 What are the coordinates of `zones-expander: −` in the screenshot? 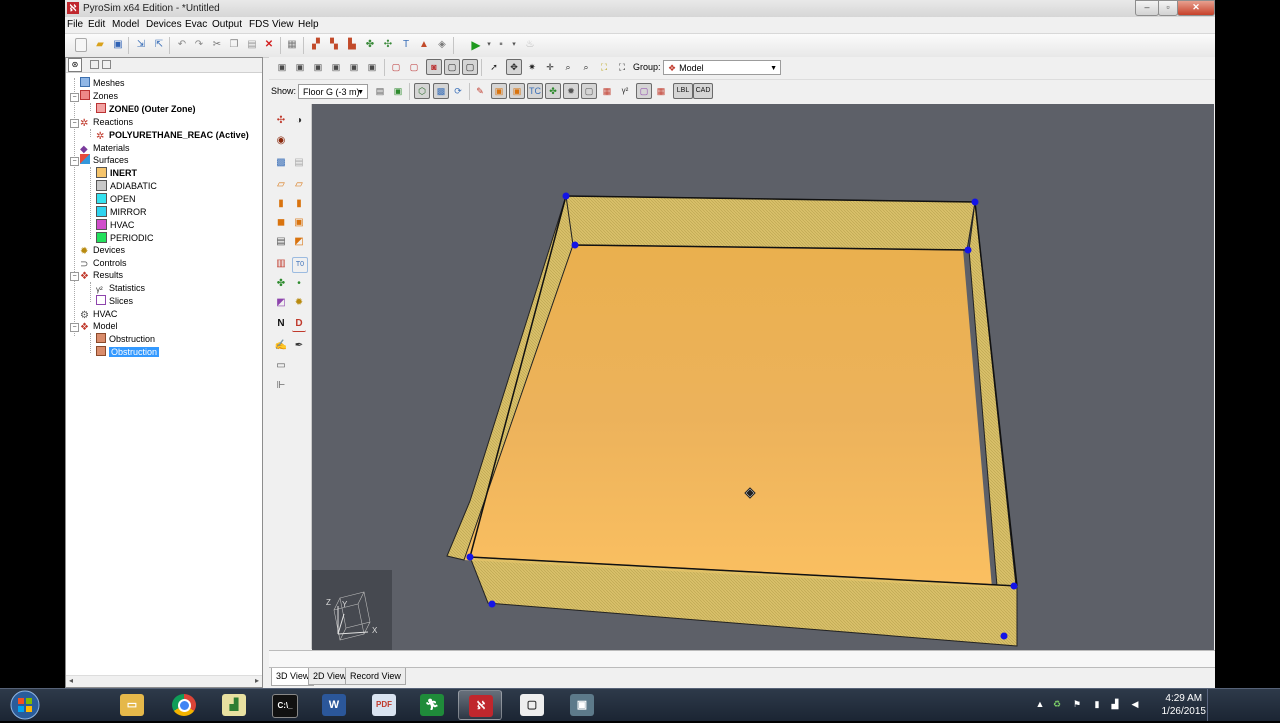 It's located at (74, 97).